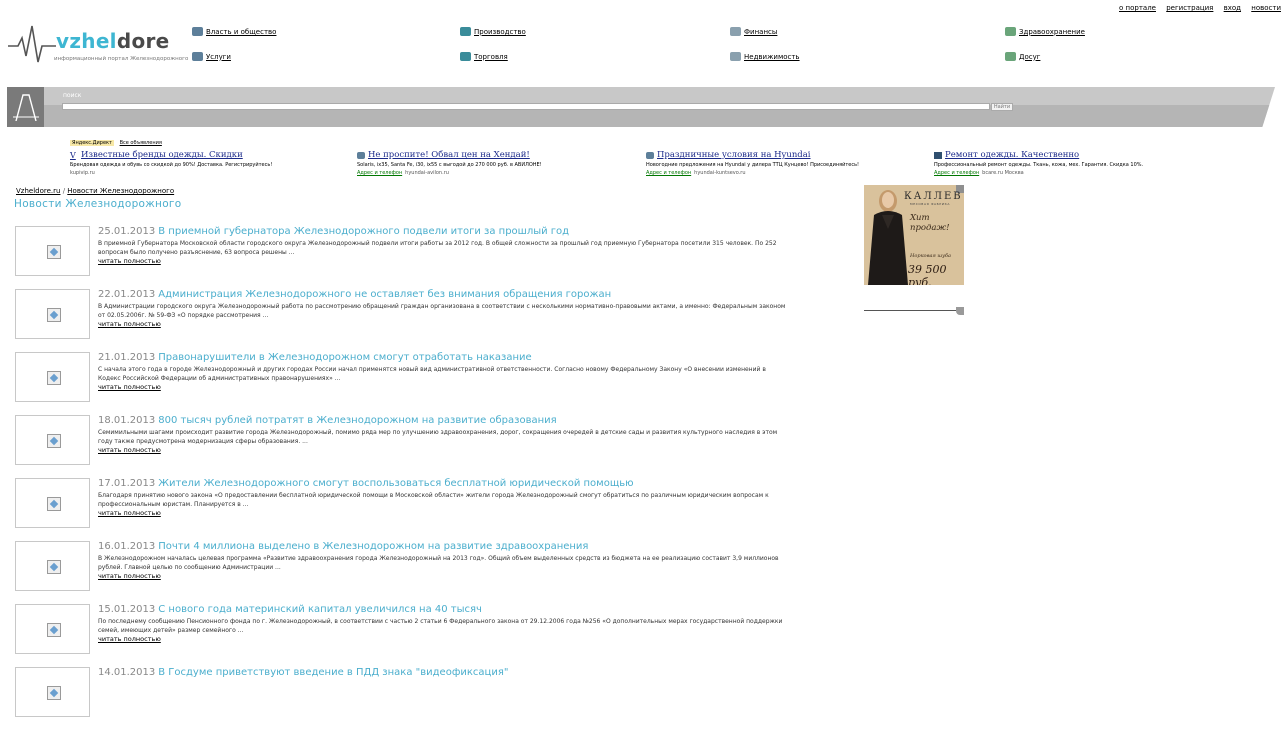 The width and height of the screenshot is (1281, 730). What do you see at coordinates (120, 191) in the screenshot?
I see `breadcrumb-current: Новости Железнодорожного` at bounding box center [120, 191].